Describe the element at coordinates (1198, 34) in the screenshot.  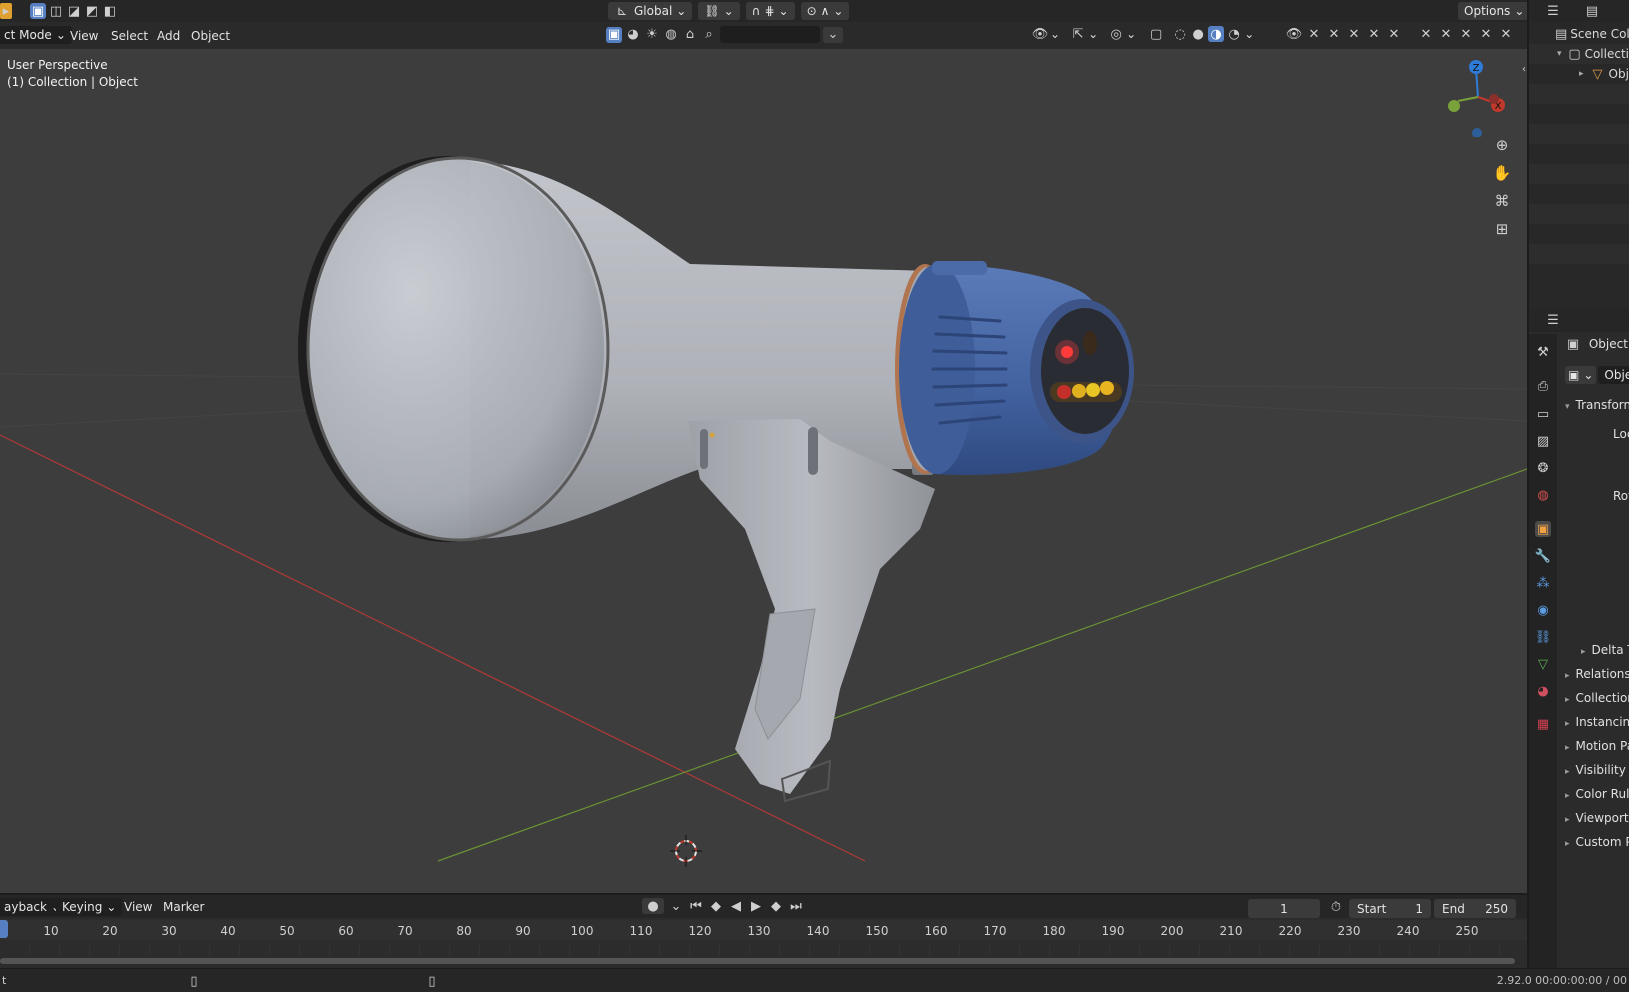
I see `solid-shading-icon: ●` at that location.